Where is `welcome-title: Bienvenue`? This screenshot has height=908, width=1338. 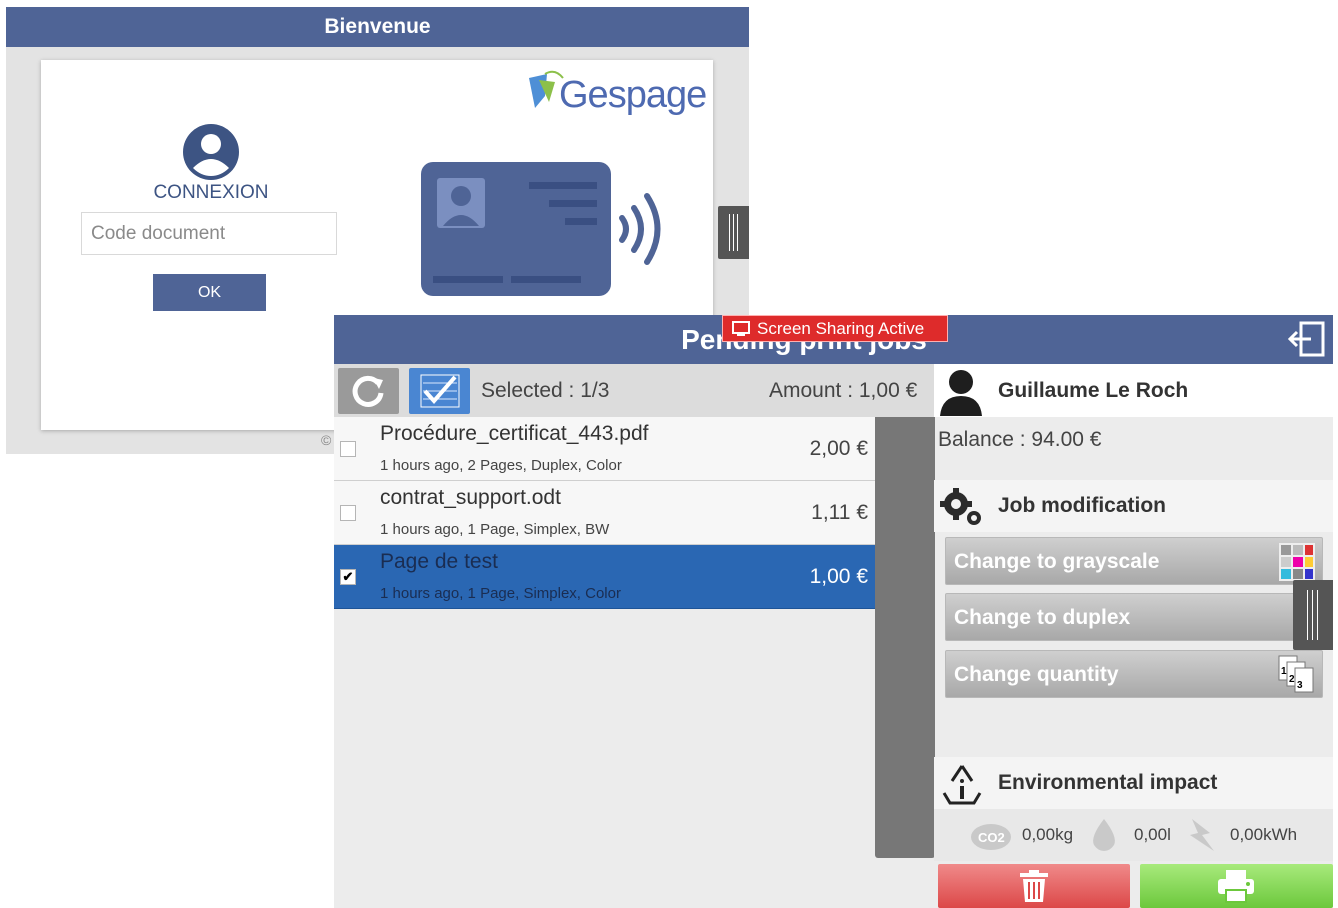
welcome-title: Bienvenue is located at coordinates (377, 27).